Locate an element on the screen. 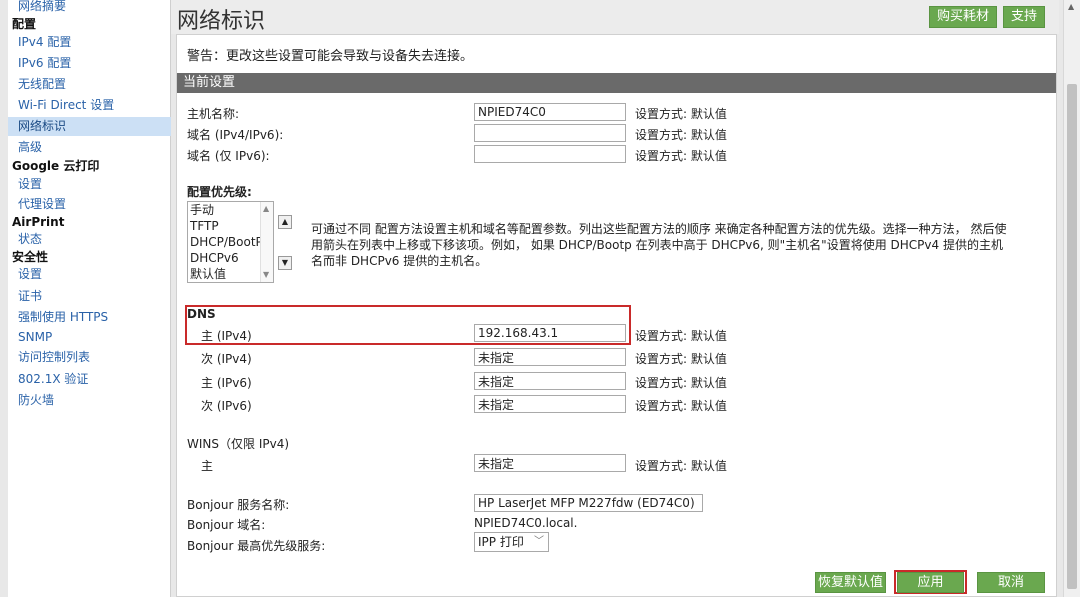 Image resolution: width=1080 pixels, height=597 pixels. sidebar-item-enforce-https: 强制使用 HTTPS is located at coordinates (89, 317).